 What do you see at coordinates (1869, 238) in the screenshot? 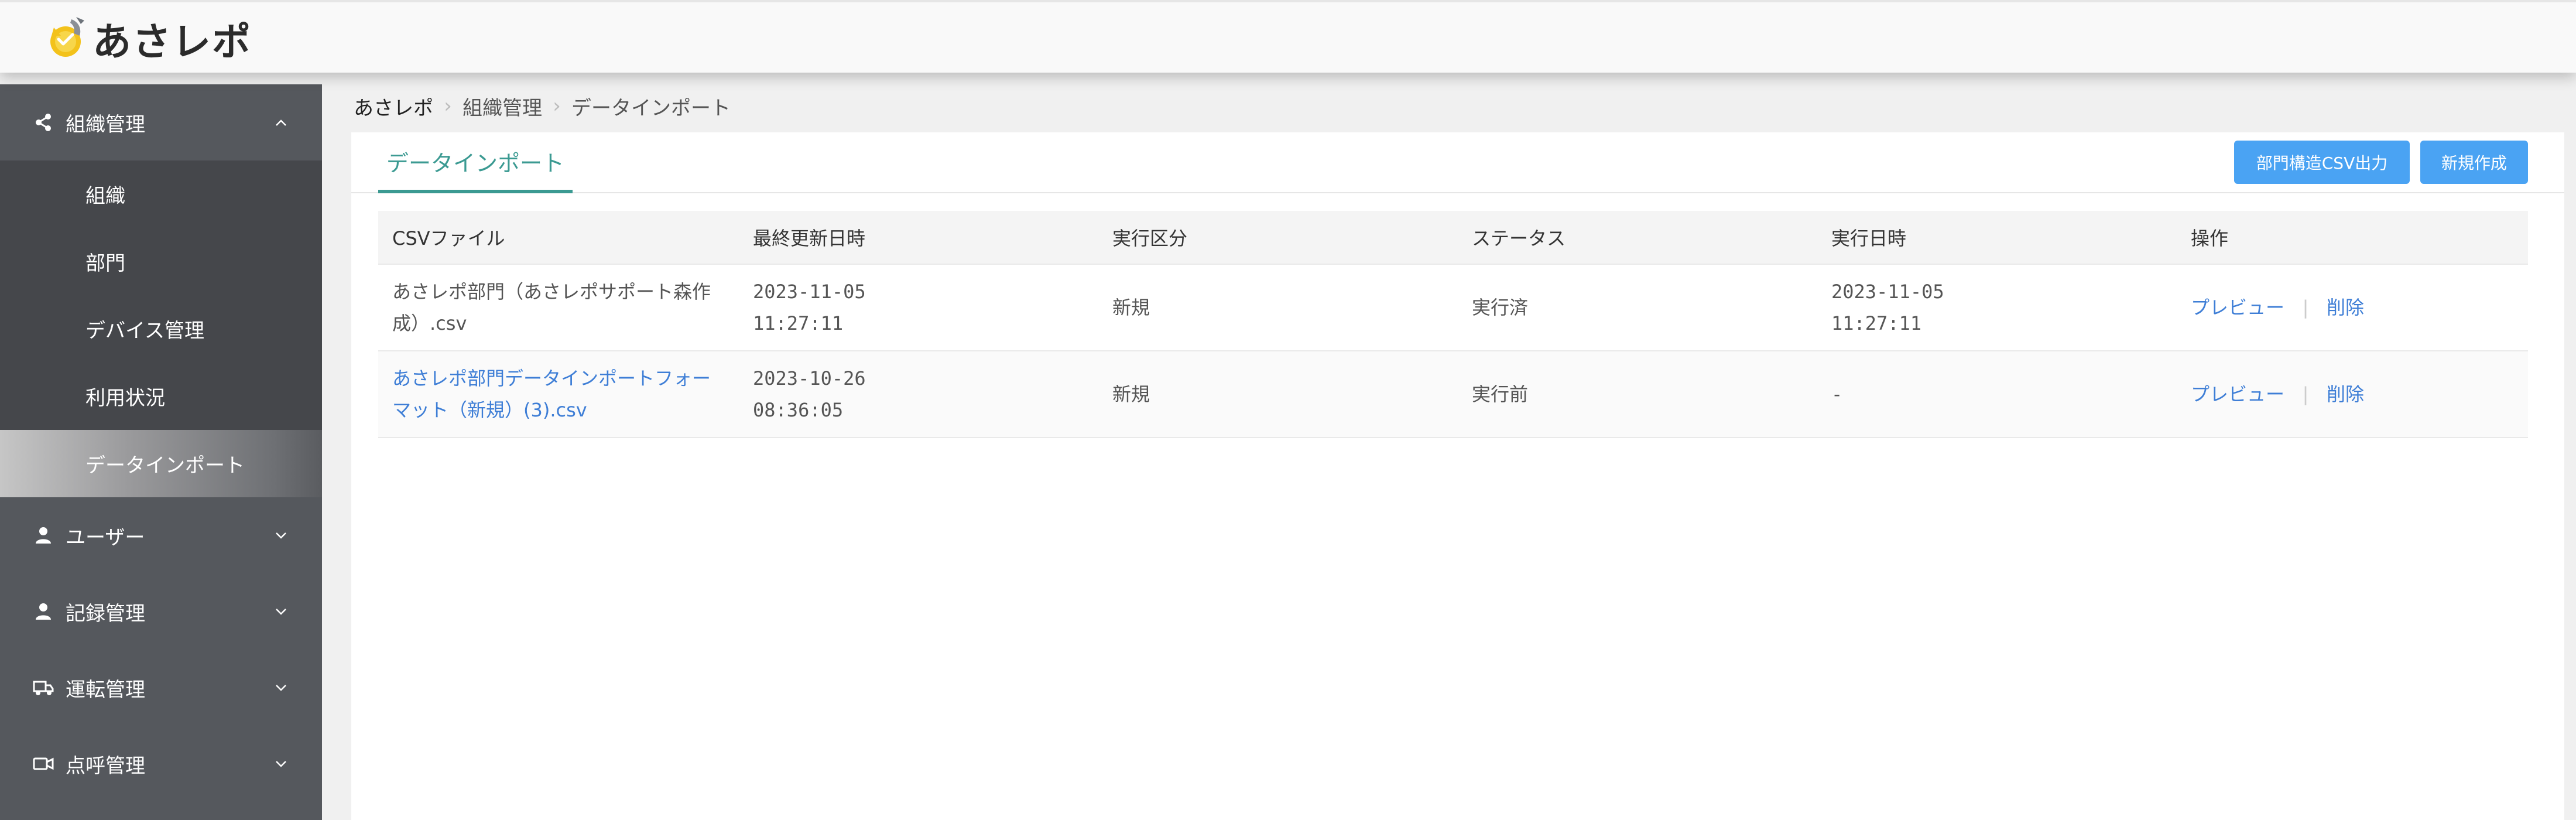
I see `column-header-execution-date: 実行日時` at bounding box center [1869, 238].